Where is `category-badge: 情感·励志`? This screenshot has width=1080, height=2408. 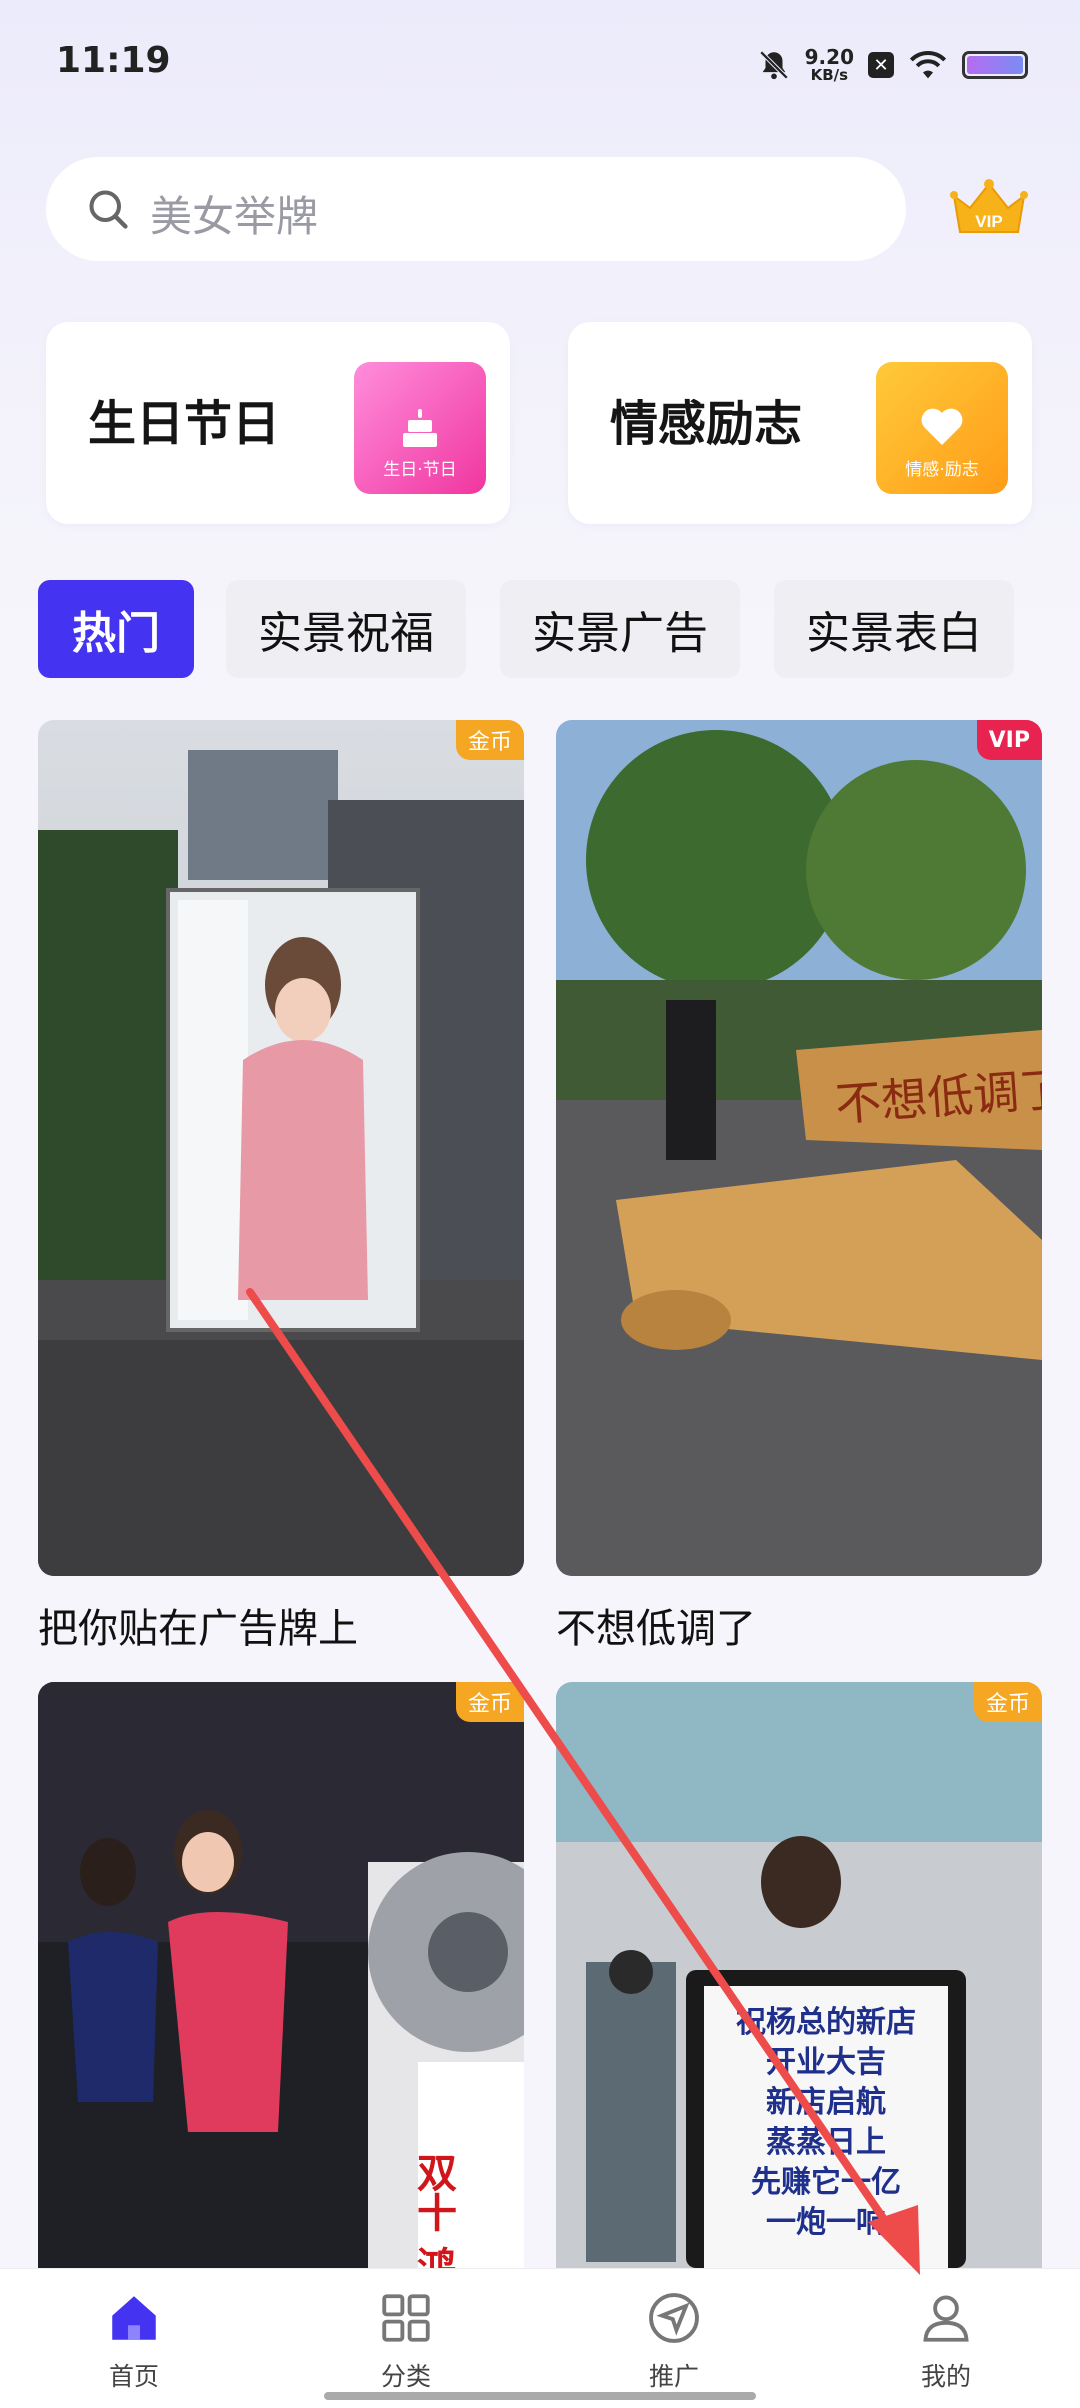 category-badge: 情感·励志 is located at coordinates (942, 428).